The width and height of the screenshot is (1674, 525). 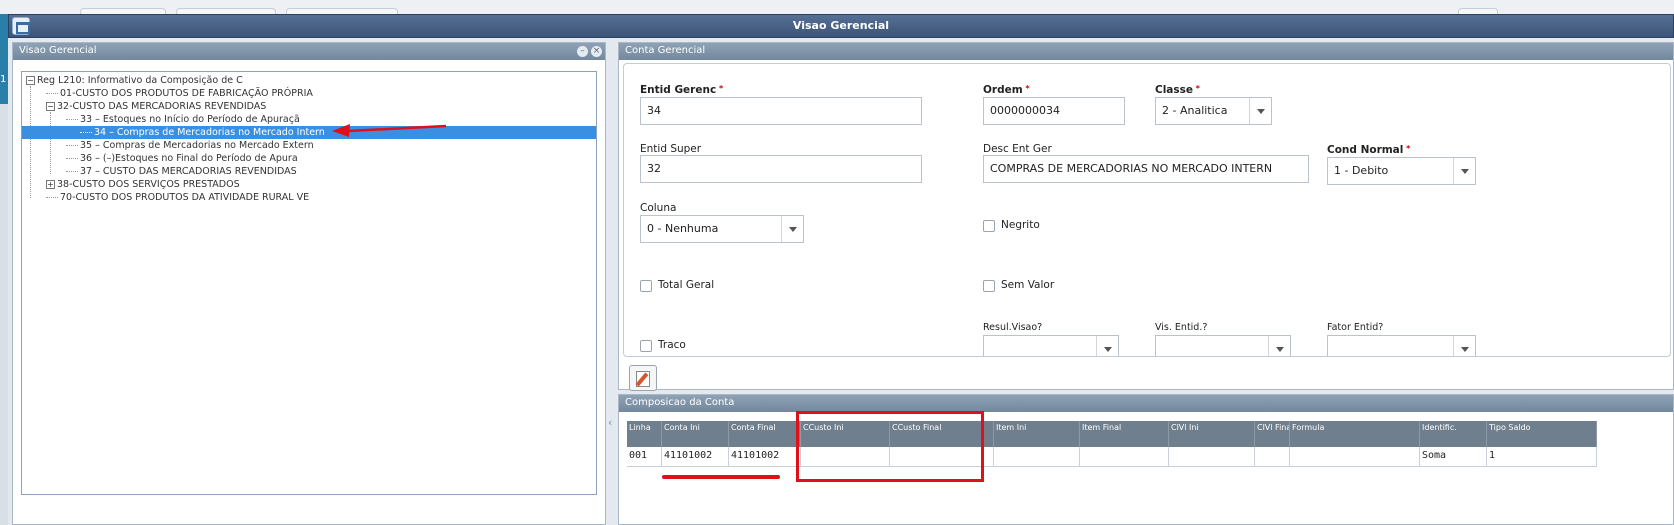 I want to click on grid-column-header: Item Ini, so click(x=1037, y=434).